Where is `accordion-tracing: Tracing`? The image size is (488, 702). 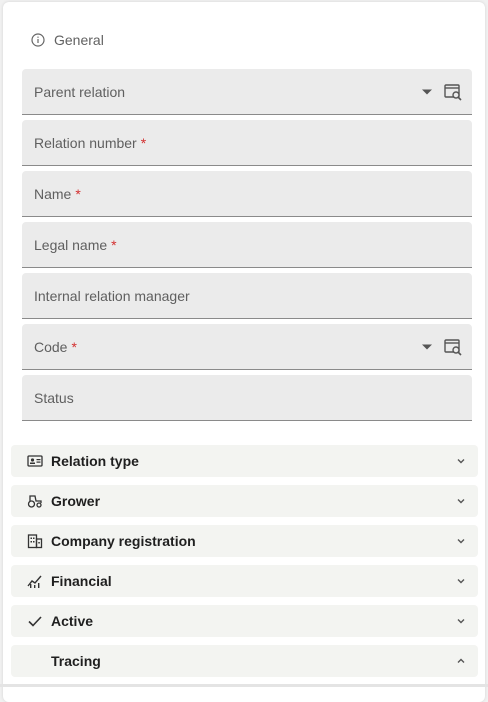
accordion-tracing: Tracing is located at coordinates (244, 661).